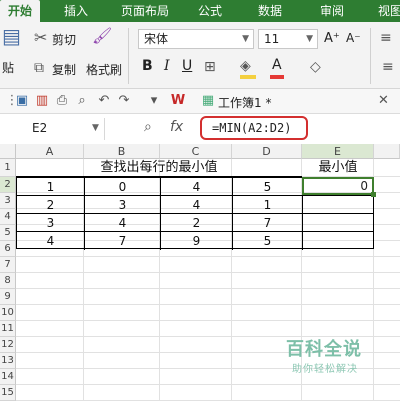 The image size is (400, 401). Describe the element at coordinates (187, 66) in the screenshot. I see `underline-icon: U` at that location.